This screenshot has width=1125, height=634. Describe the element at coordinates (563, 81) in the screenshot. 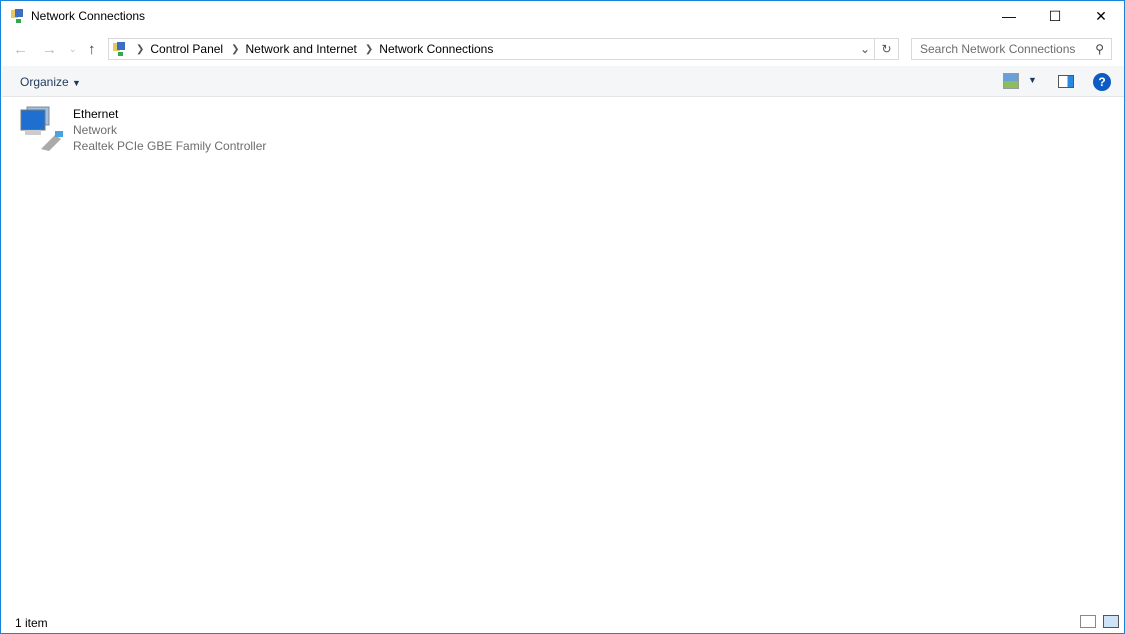

I see `command-bar: Organize ▼ ▼ ?` at that location.